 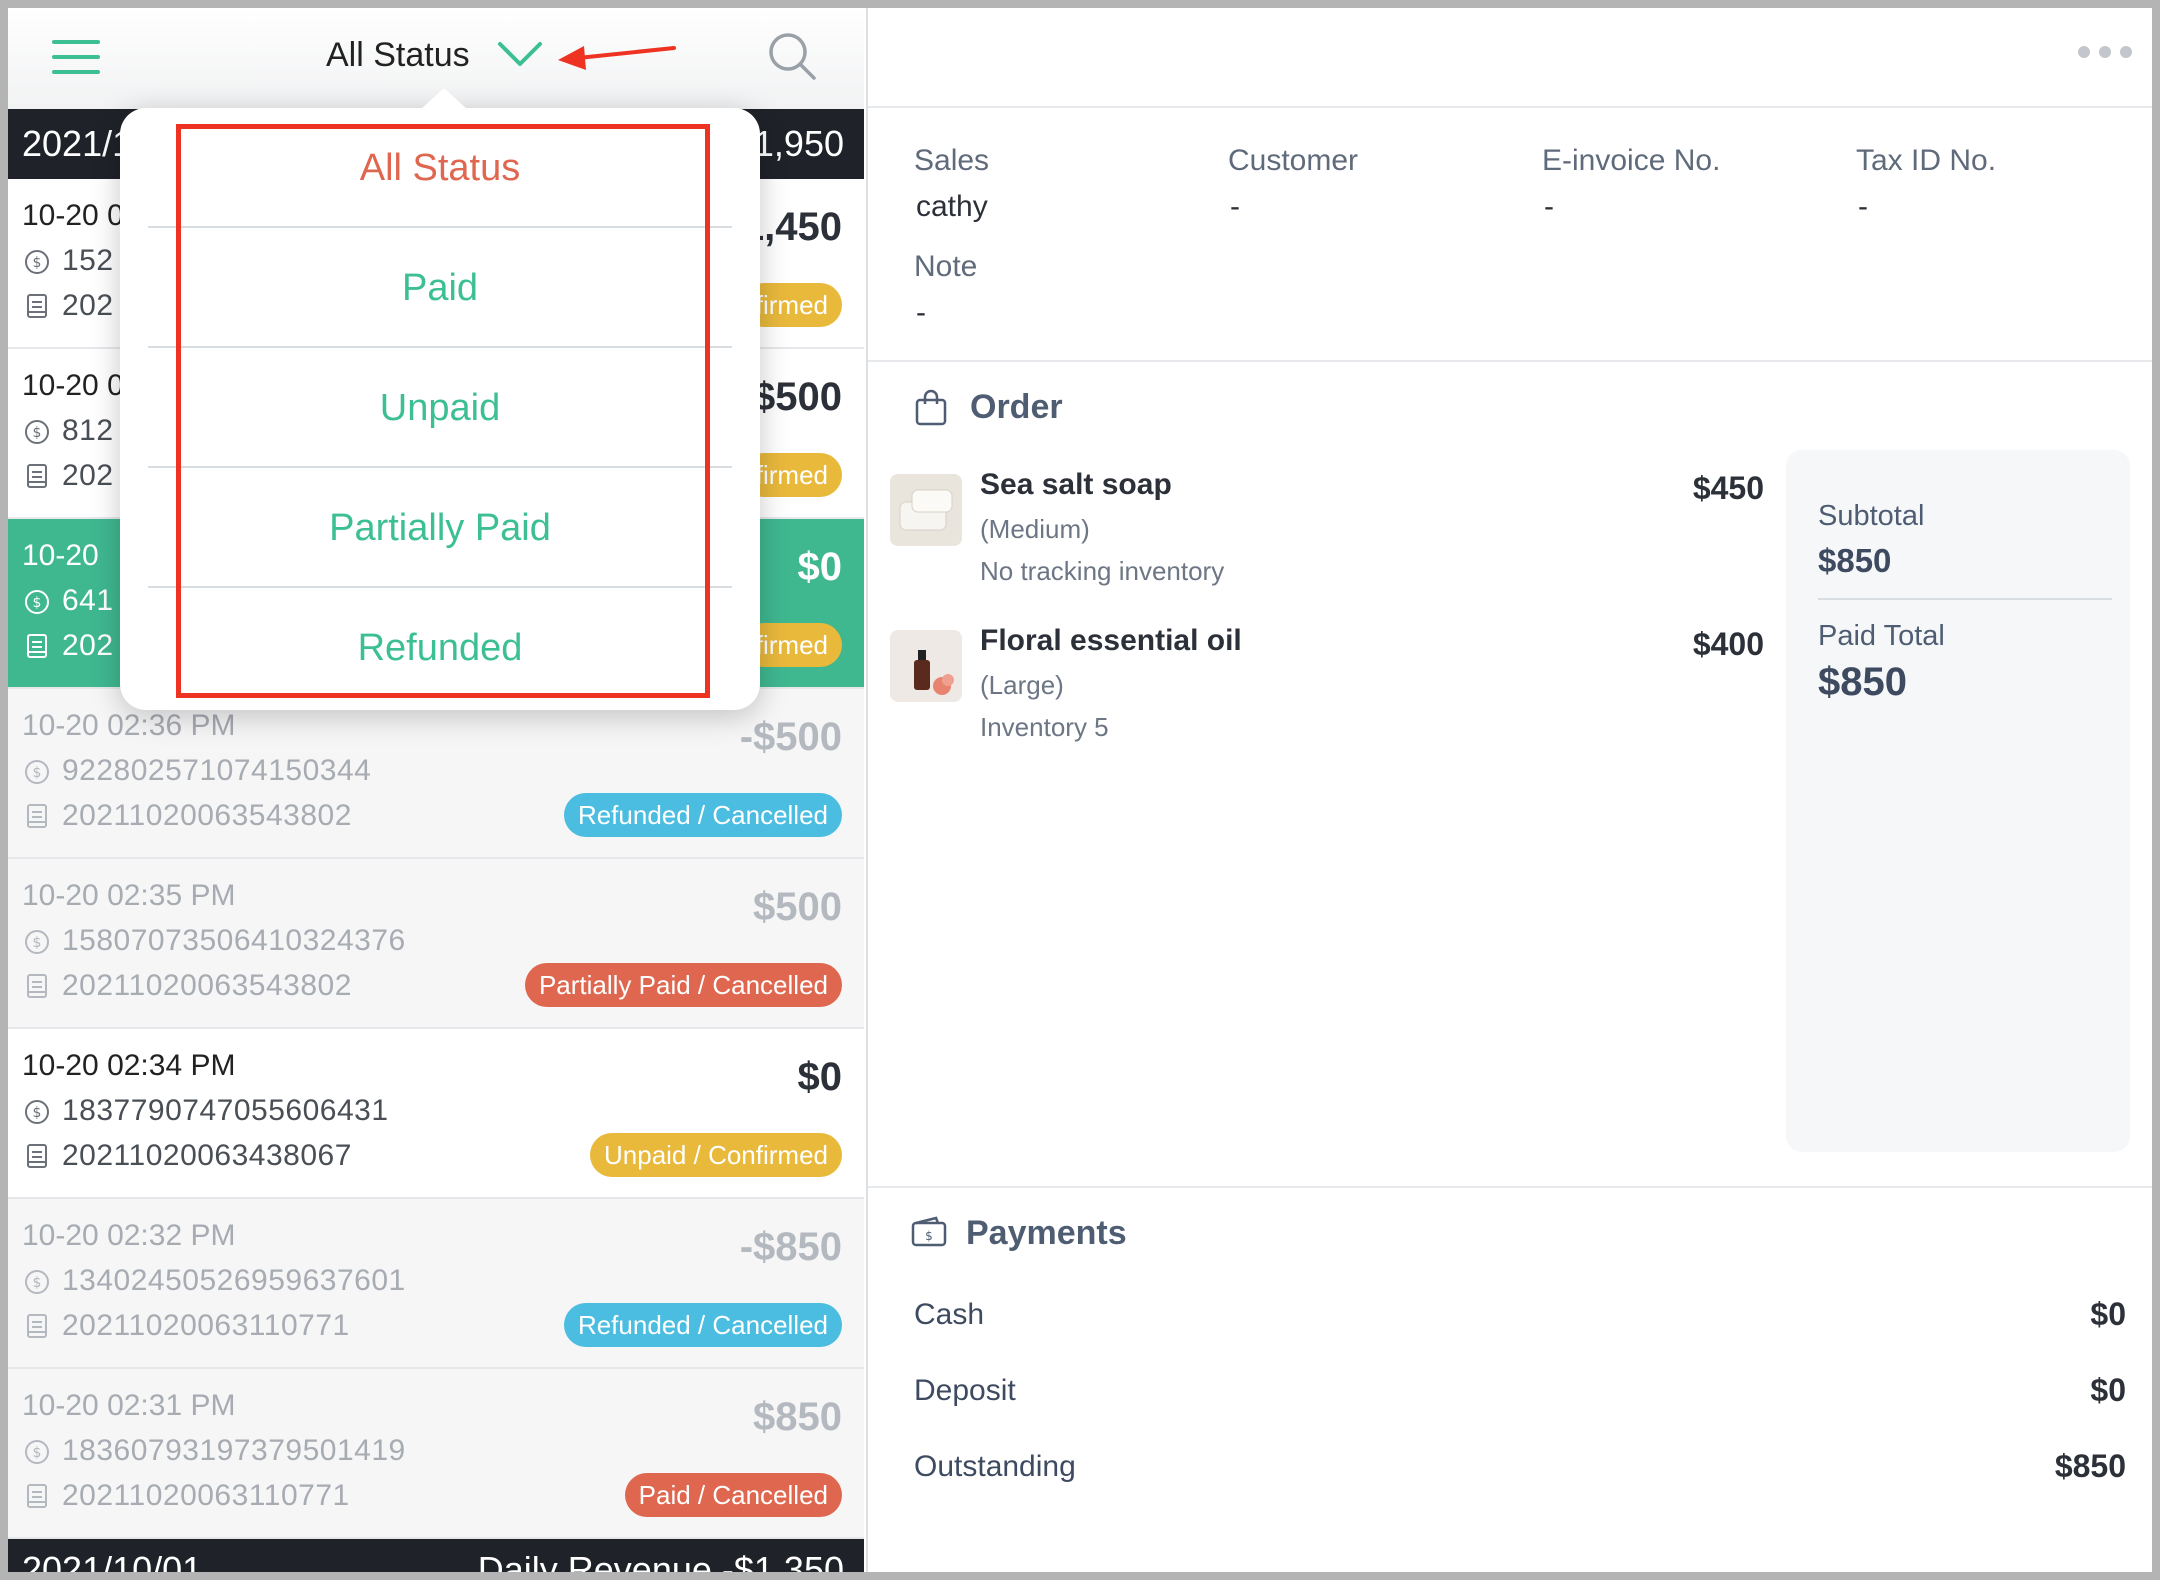 I want to click on item-name: Sea salt soap, so click(x=1076, y=484).